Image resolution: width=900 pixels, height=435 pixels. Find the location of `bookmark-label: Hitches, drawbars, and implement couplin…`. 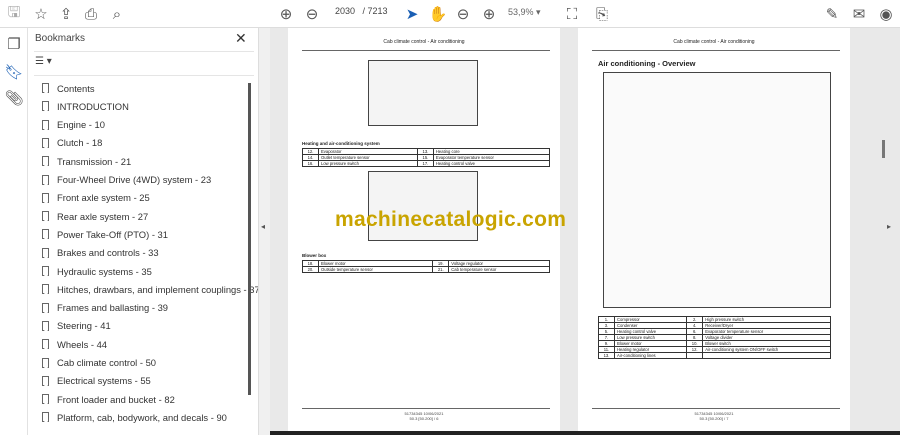

bookmark-label: Hitches, drawbars, and implement couplin… is located at coordinates (158, 289).